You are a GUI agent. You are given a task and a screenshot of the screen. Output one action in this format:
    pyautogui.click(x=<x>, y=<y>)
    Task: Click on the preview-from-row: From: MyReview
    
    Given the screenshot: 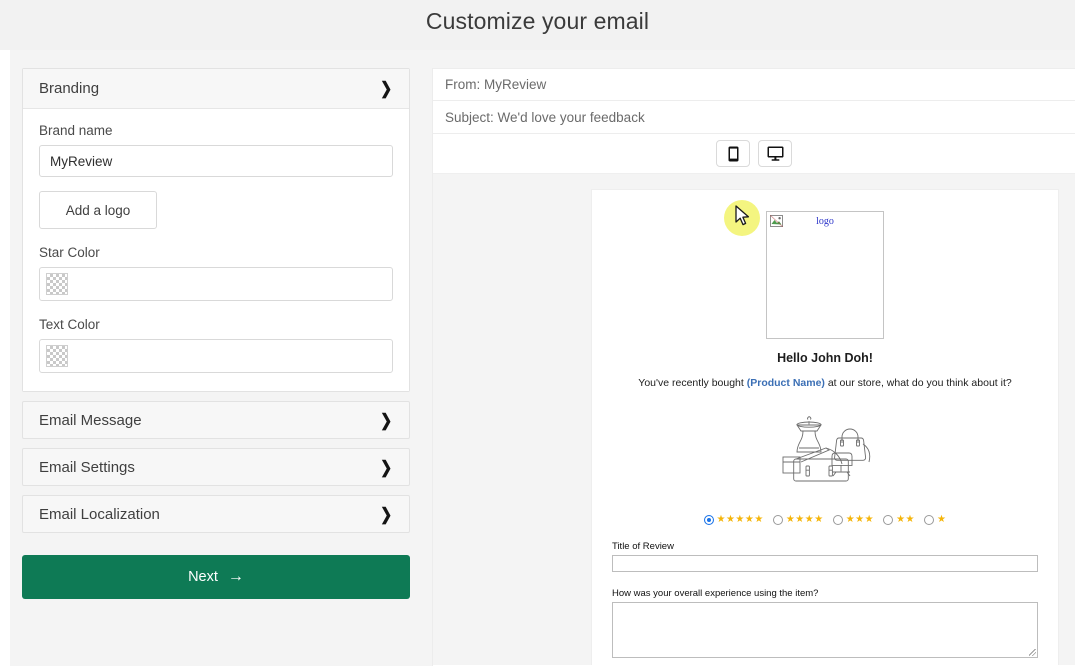 What is the action you would take?
    pyautogui.click(x=754, y=84)
    